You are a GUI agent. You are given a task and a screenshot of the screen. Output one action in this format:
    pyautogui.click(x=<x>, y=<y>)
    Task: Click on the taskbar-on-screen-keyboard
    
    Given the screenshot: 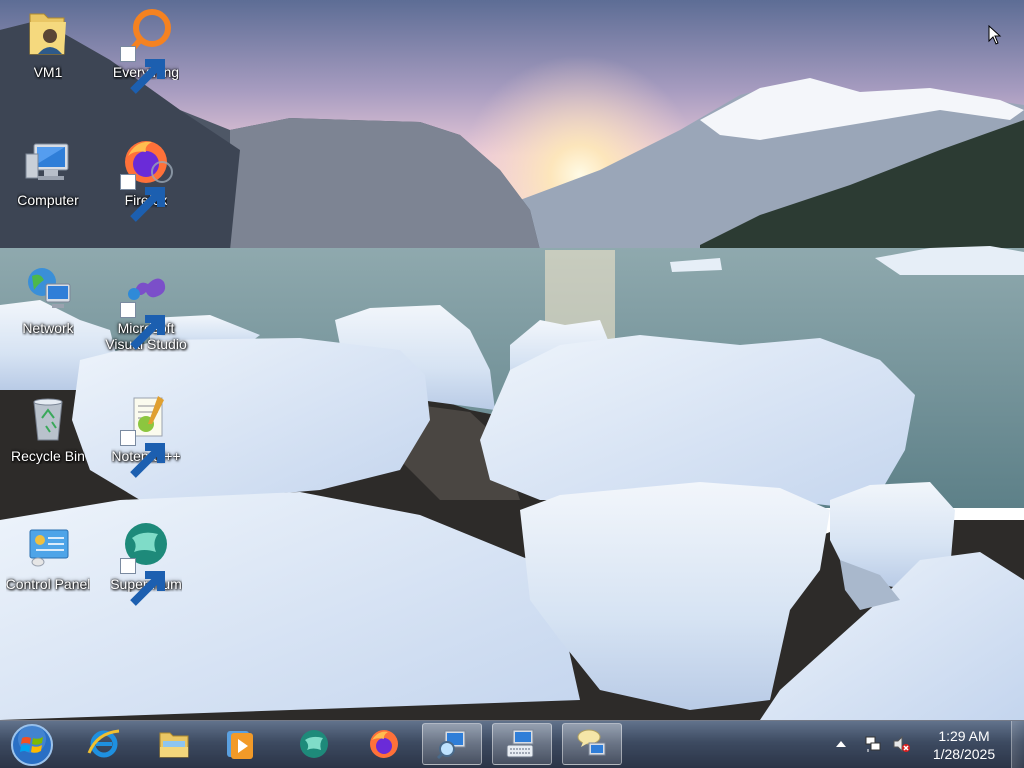 What is the action you would take?
    pyautogui.click(x=522, y=744)
    